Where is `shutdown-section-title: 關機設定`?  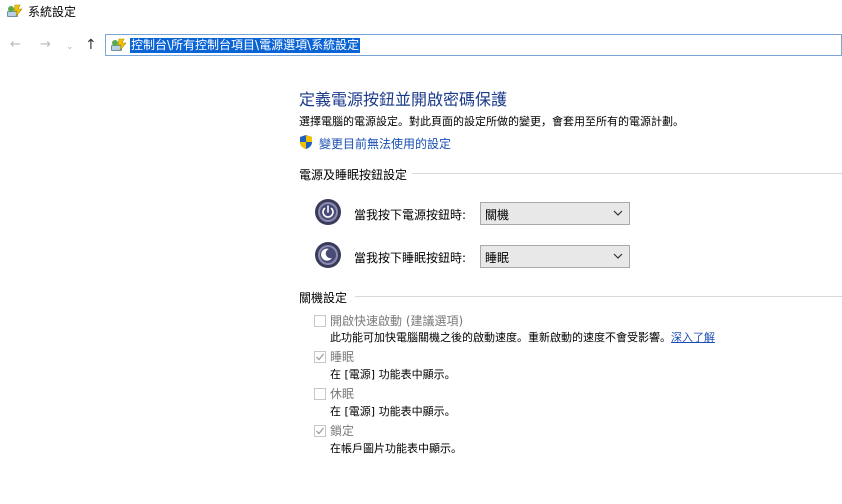
shutdown-section-title: 關機設定 is located at coordinates (323, 298).